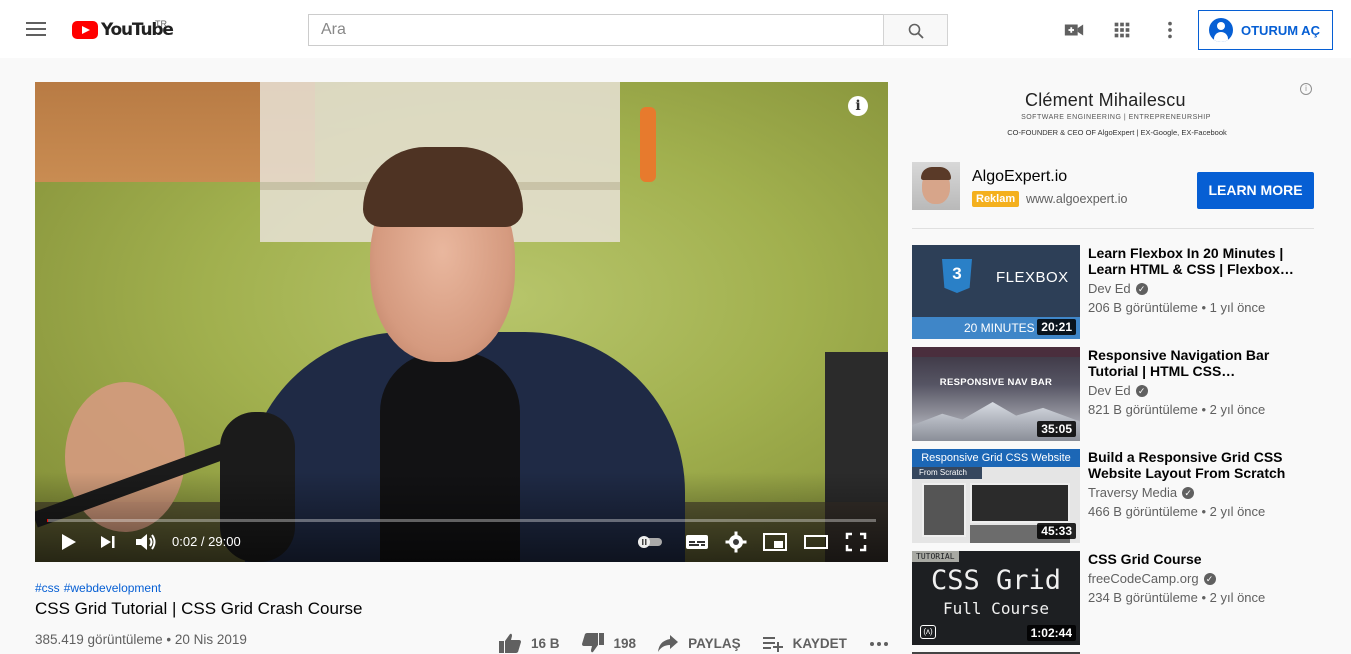  Describe the element at coordinates (545, 643) in the screenshot. I see `like-count: 16 B` at that location.